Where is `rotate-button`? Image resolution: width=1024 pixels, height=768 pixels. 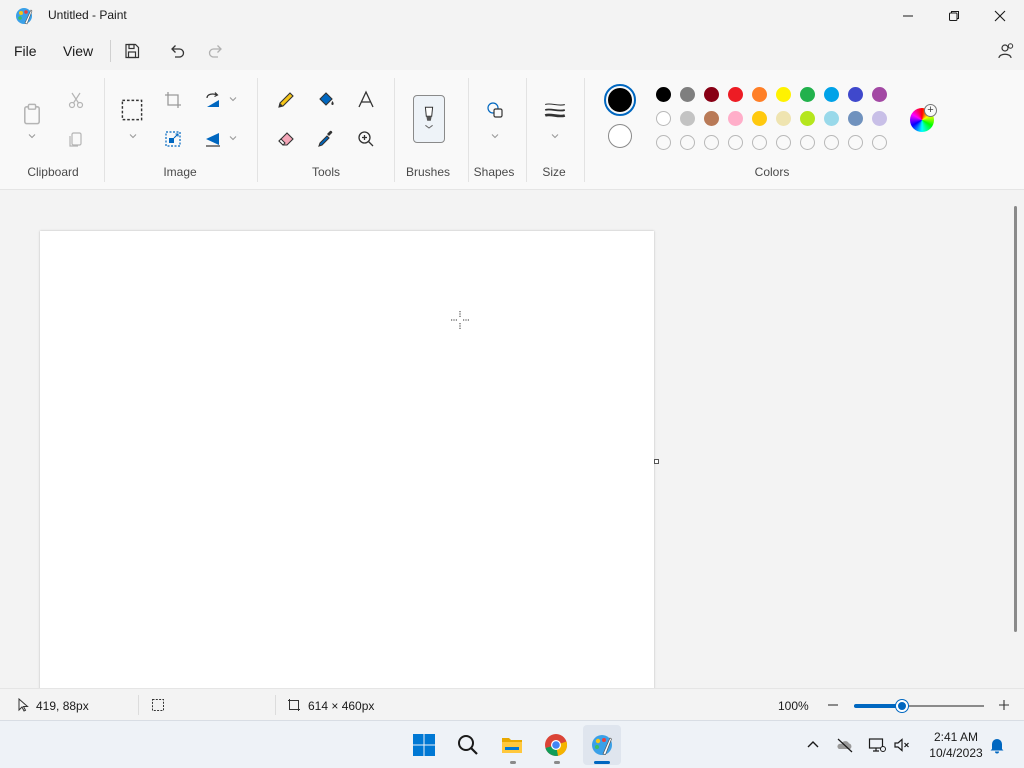 rotate-button is located at coordinates (213, 100).